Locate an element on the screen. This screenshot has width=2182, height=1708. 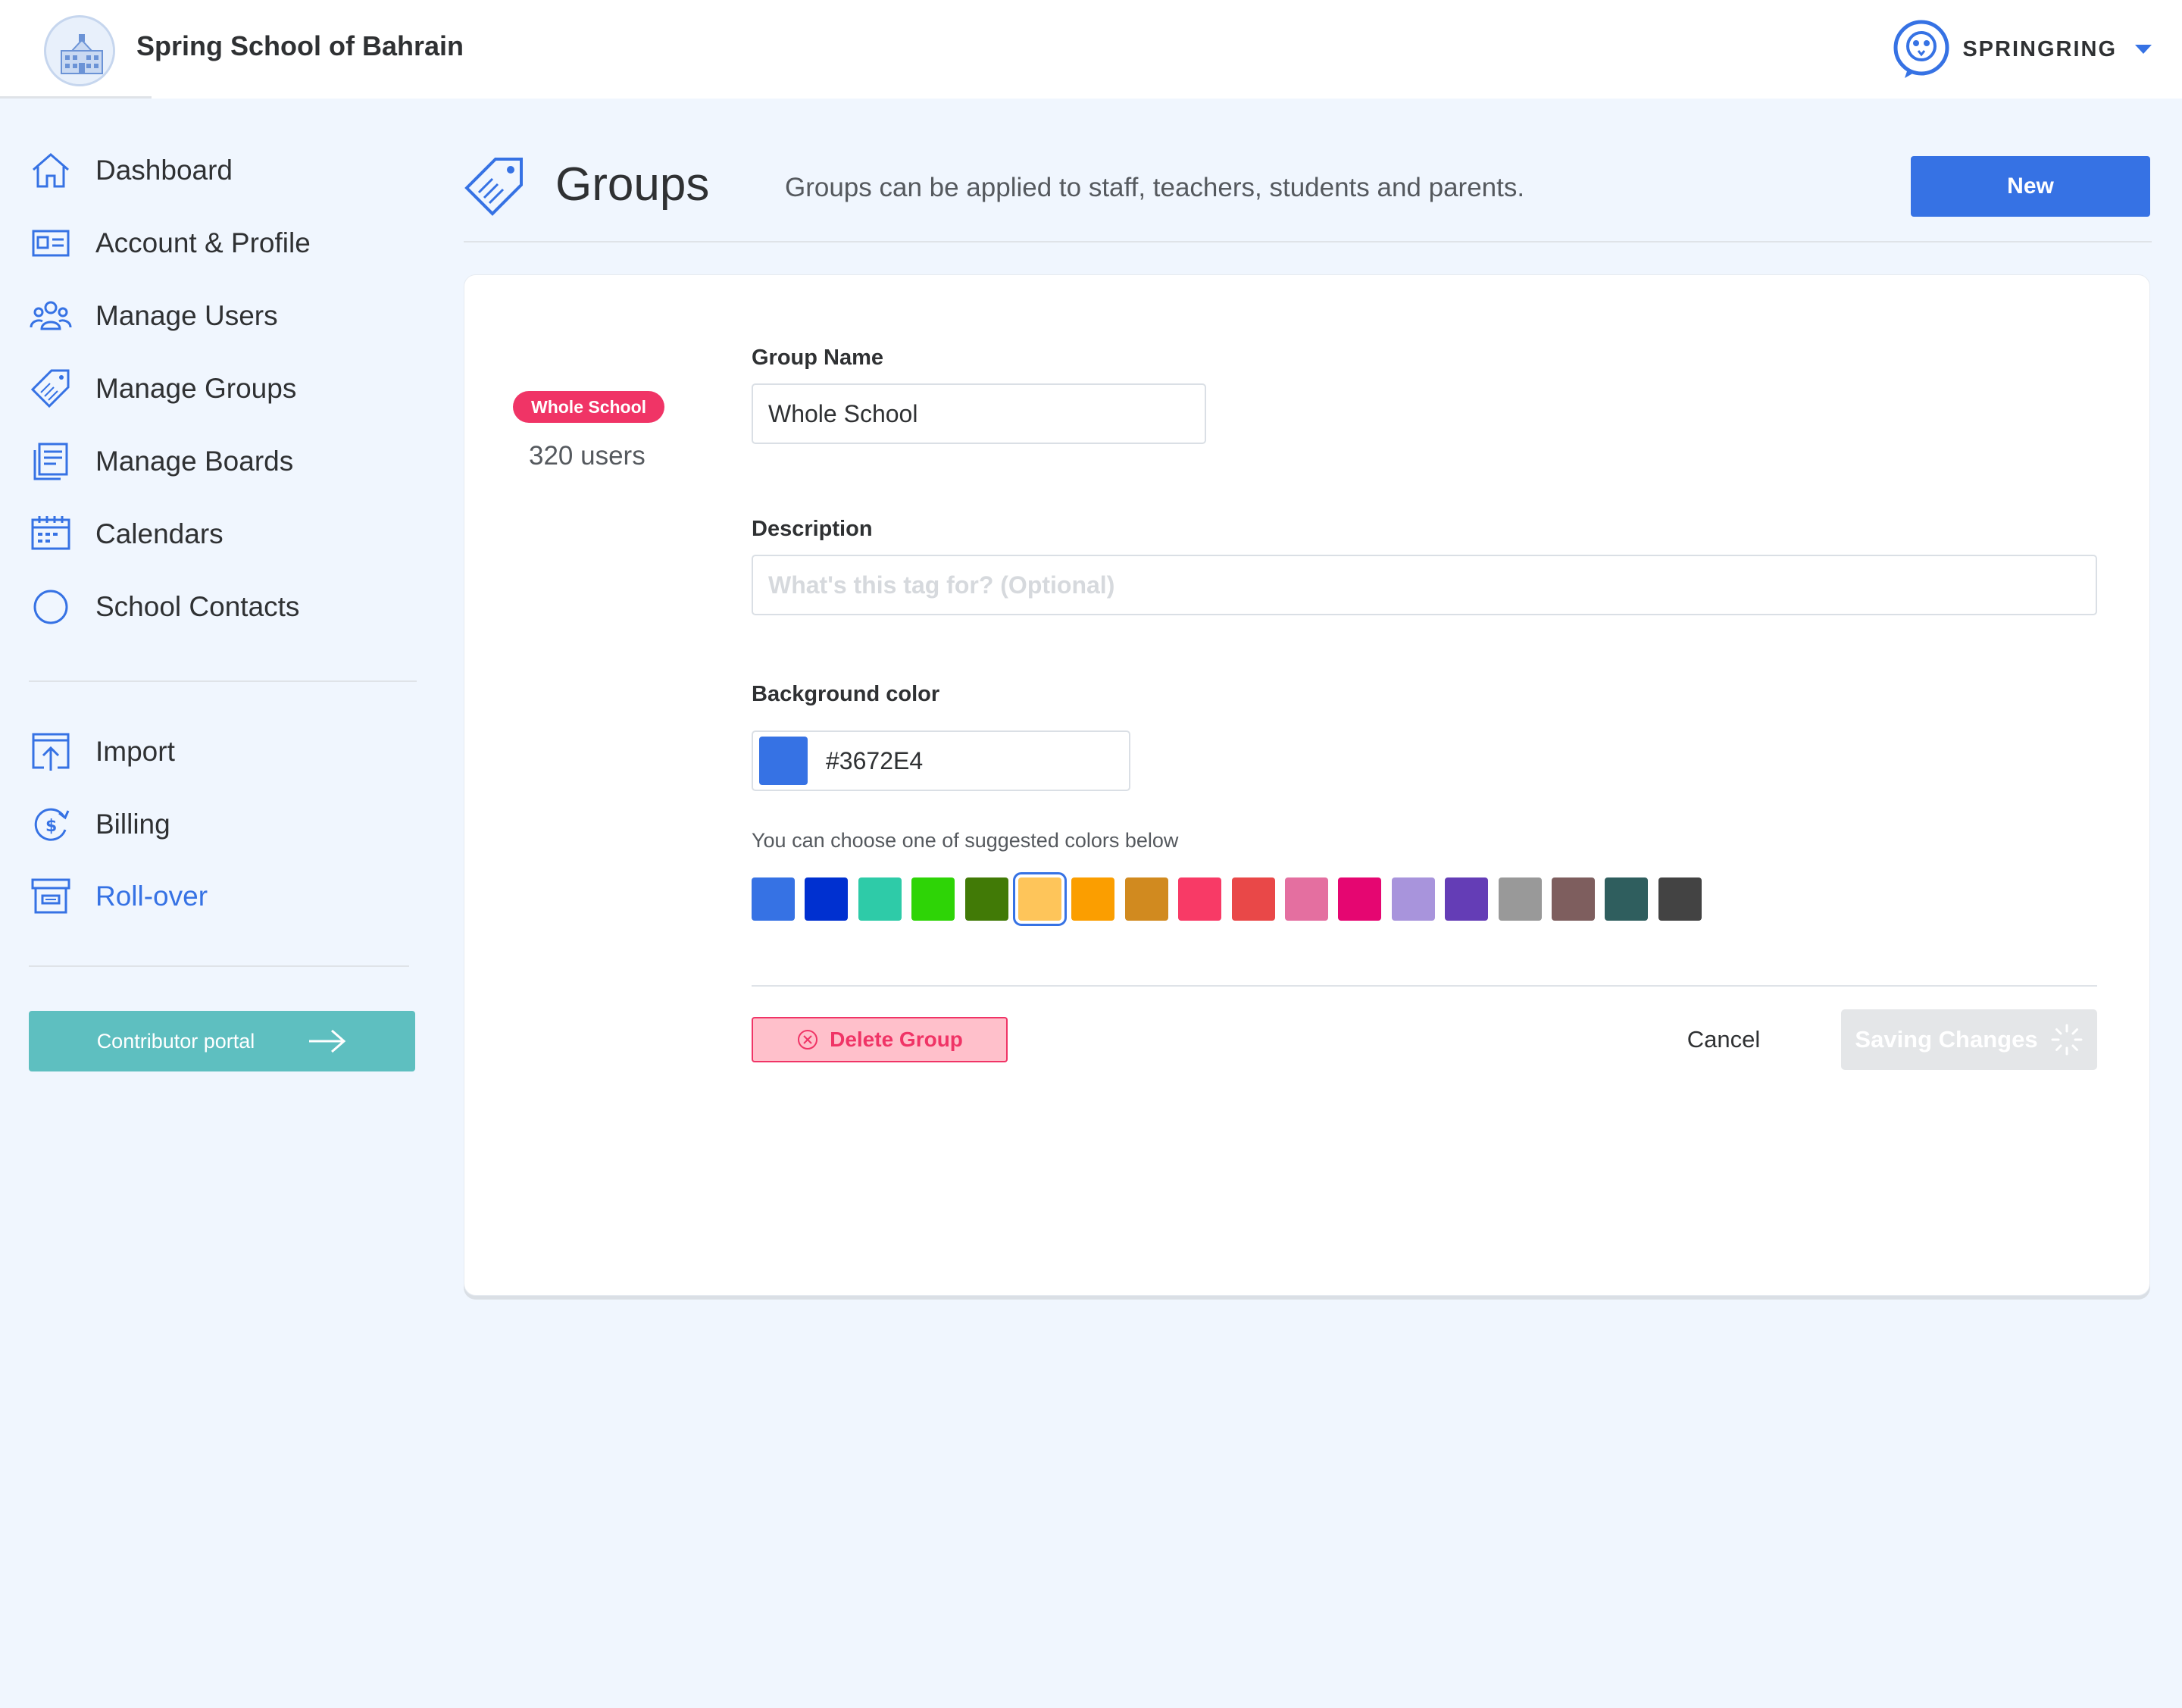
school-name: Spring School of Bahrain is located at coordinates (300, 45).